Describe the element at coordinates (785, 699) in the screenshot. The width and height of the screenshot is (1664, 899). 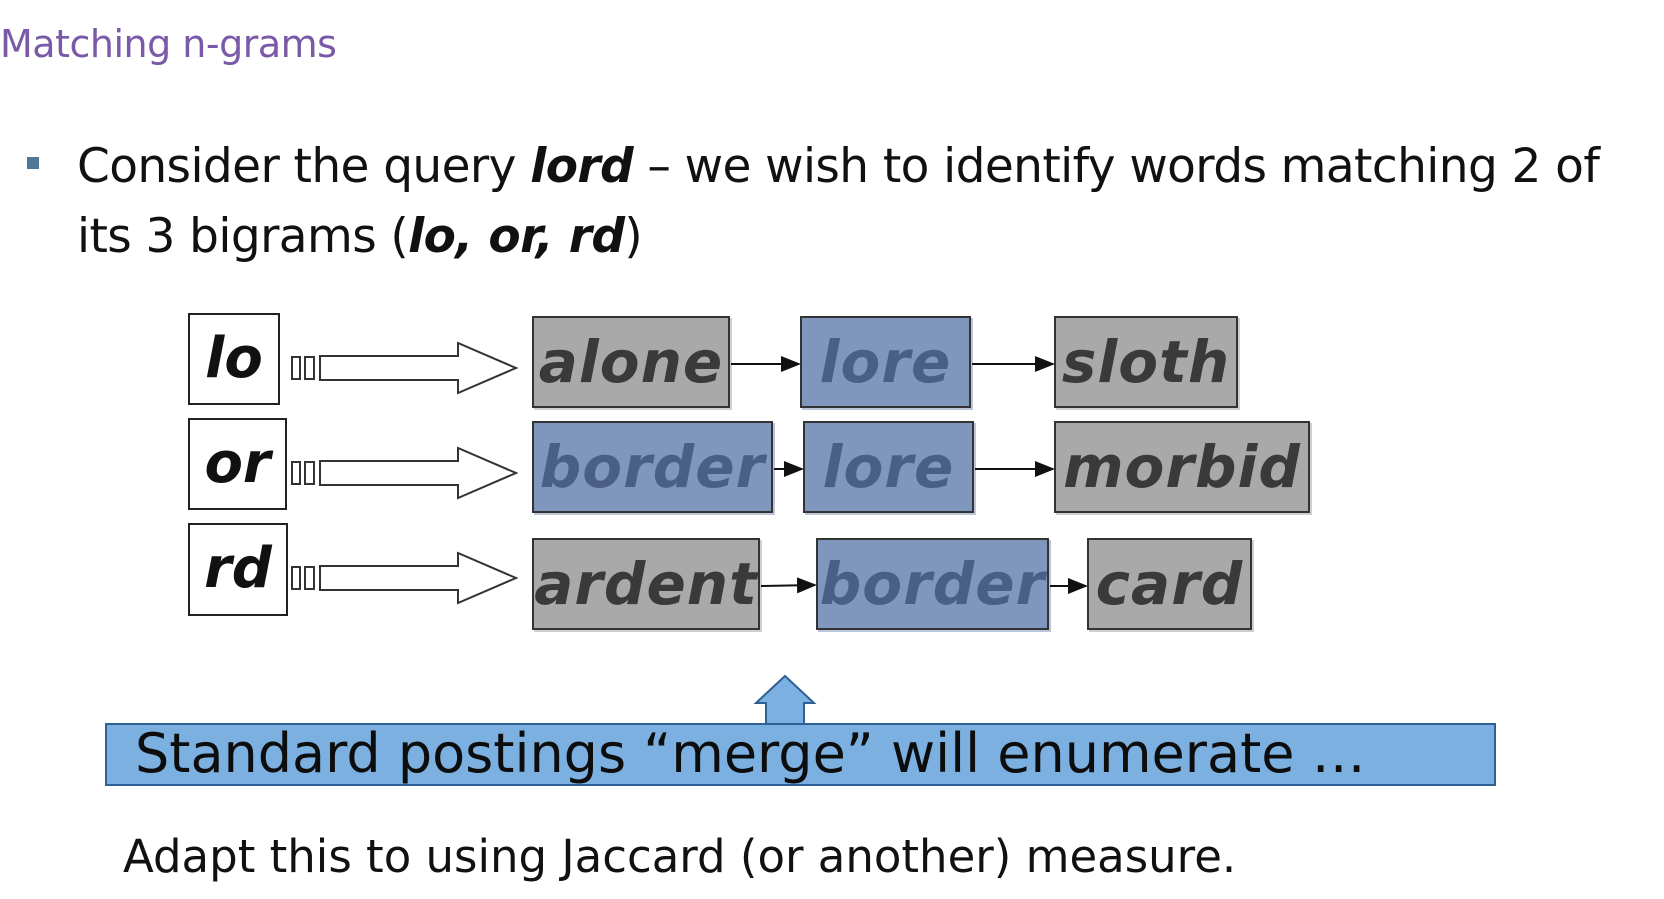
I see `banner-pointer-arrow` at that location.